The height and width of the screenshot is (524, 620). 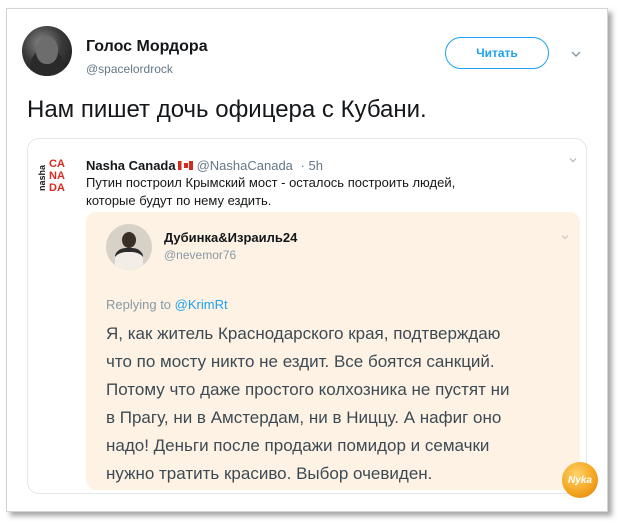 What do you see at coordinates (230, 237) in the screenshot?
I see `inner-author-name: Дубинка&Израиль24` at bounding box center [230, 237].